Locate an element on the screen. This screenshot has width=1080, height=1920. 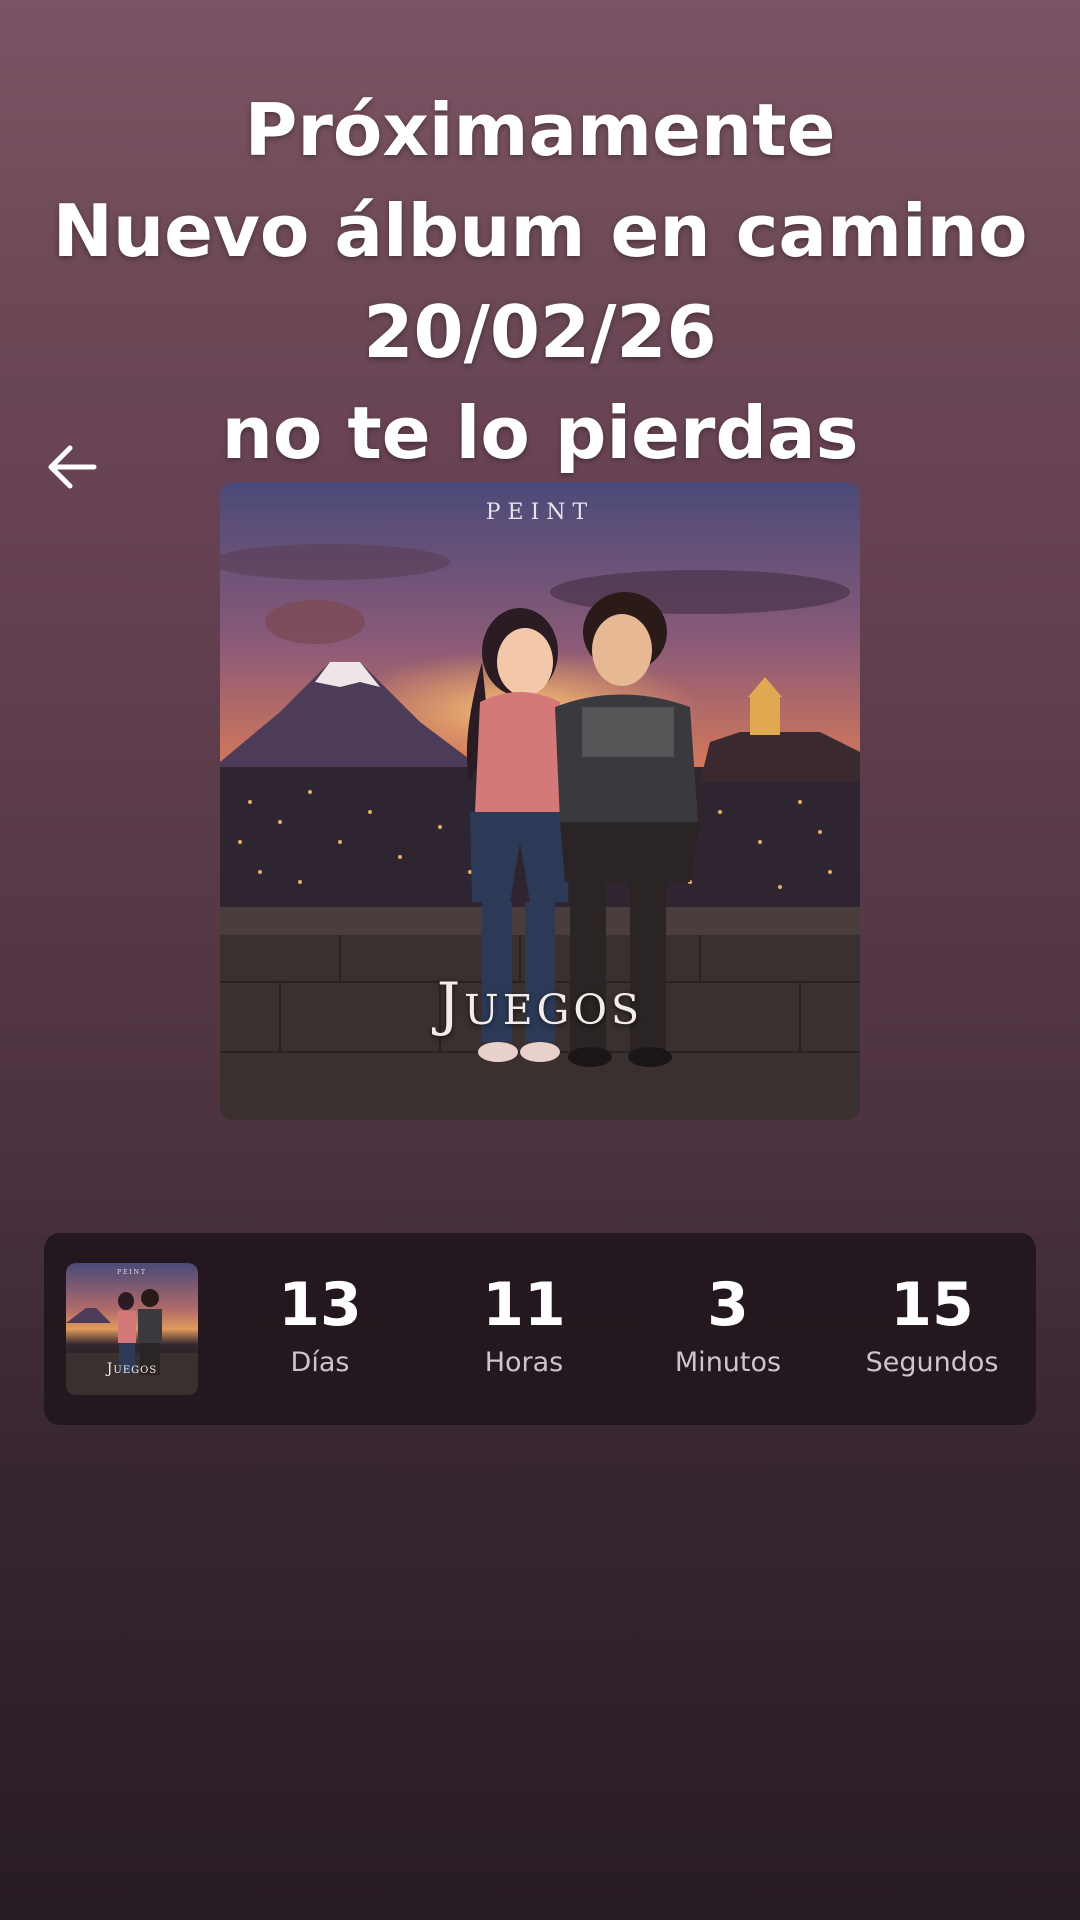
minutes-value: 3 is located at coordinates (728, 1305).